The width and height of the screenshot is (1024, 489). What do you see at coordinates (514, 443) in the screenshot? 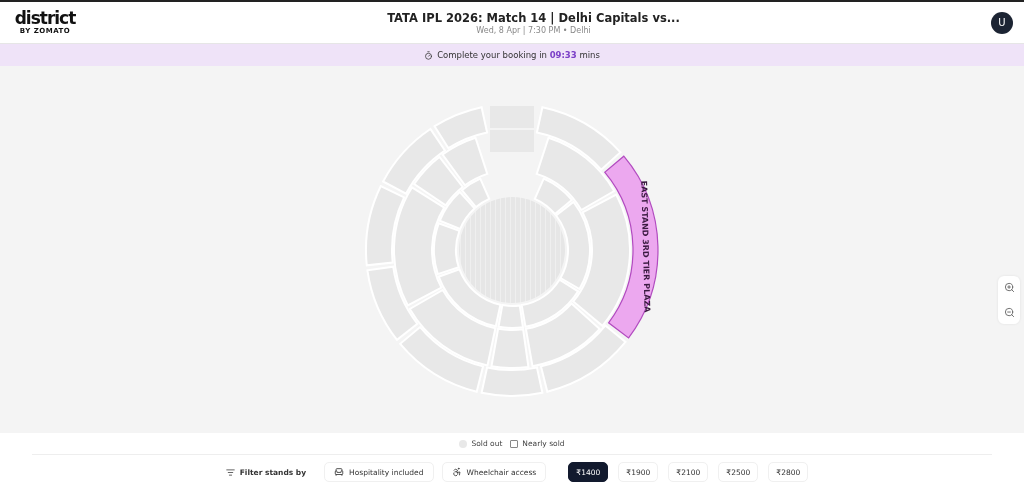
I see `nearly-sold-swatch` at bounding box center [514, 443].